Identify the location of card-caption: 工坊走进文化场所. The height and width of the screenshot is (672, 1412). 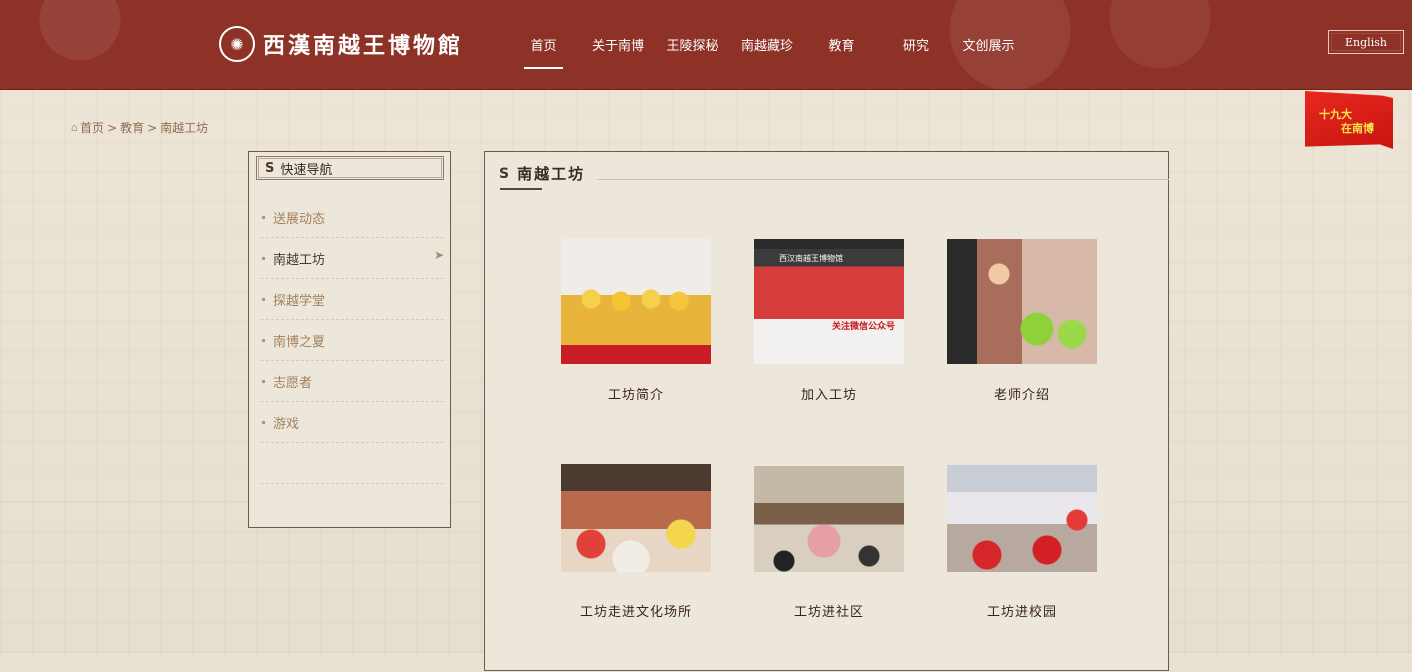
(636, 610).